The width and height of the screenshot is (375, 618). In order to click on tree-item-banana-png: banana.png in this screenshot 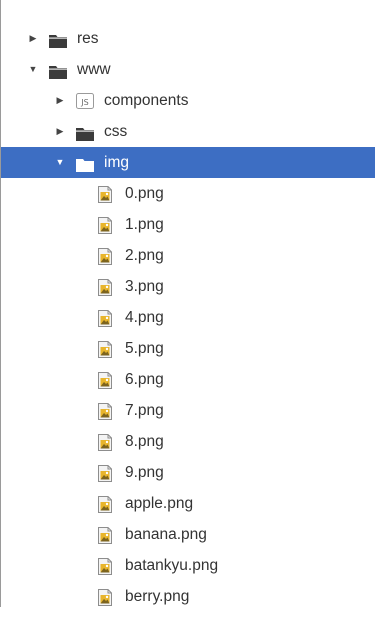, I will do `click(188, 534)`.